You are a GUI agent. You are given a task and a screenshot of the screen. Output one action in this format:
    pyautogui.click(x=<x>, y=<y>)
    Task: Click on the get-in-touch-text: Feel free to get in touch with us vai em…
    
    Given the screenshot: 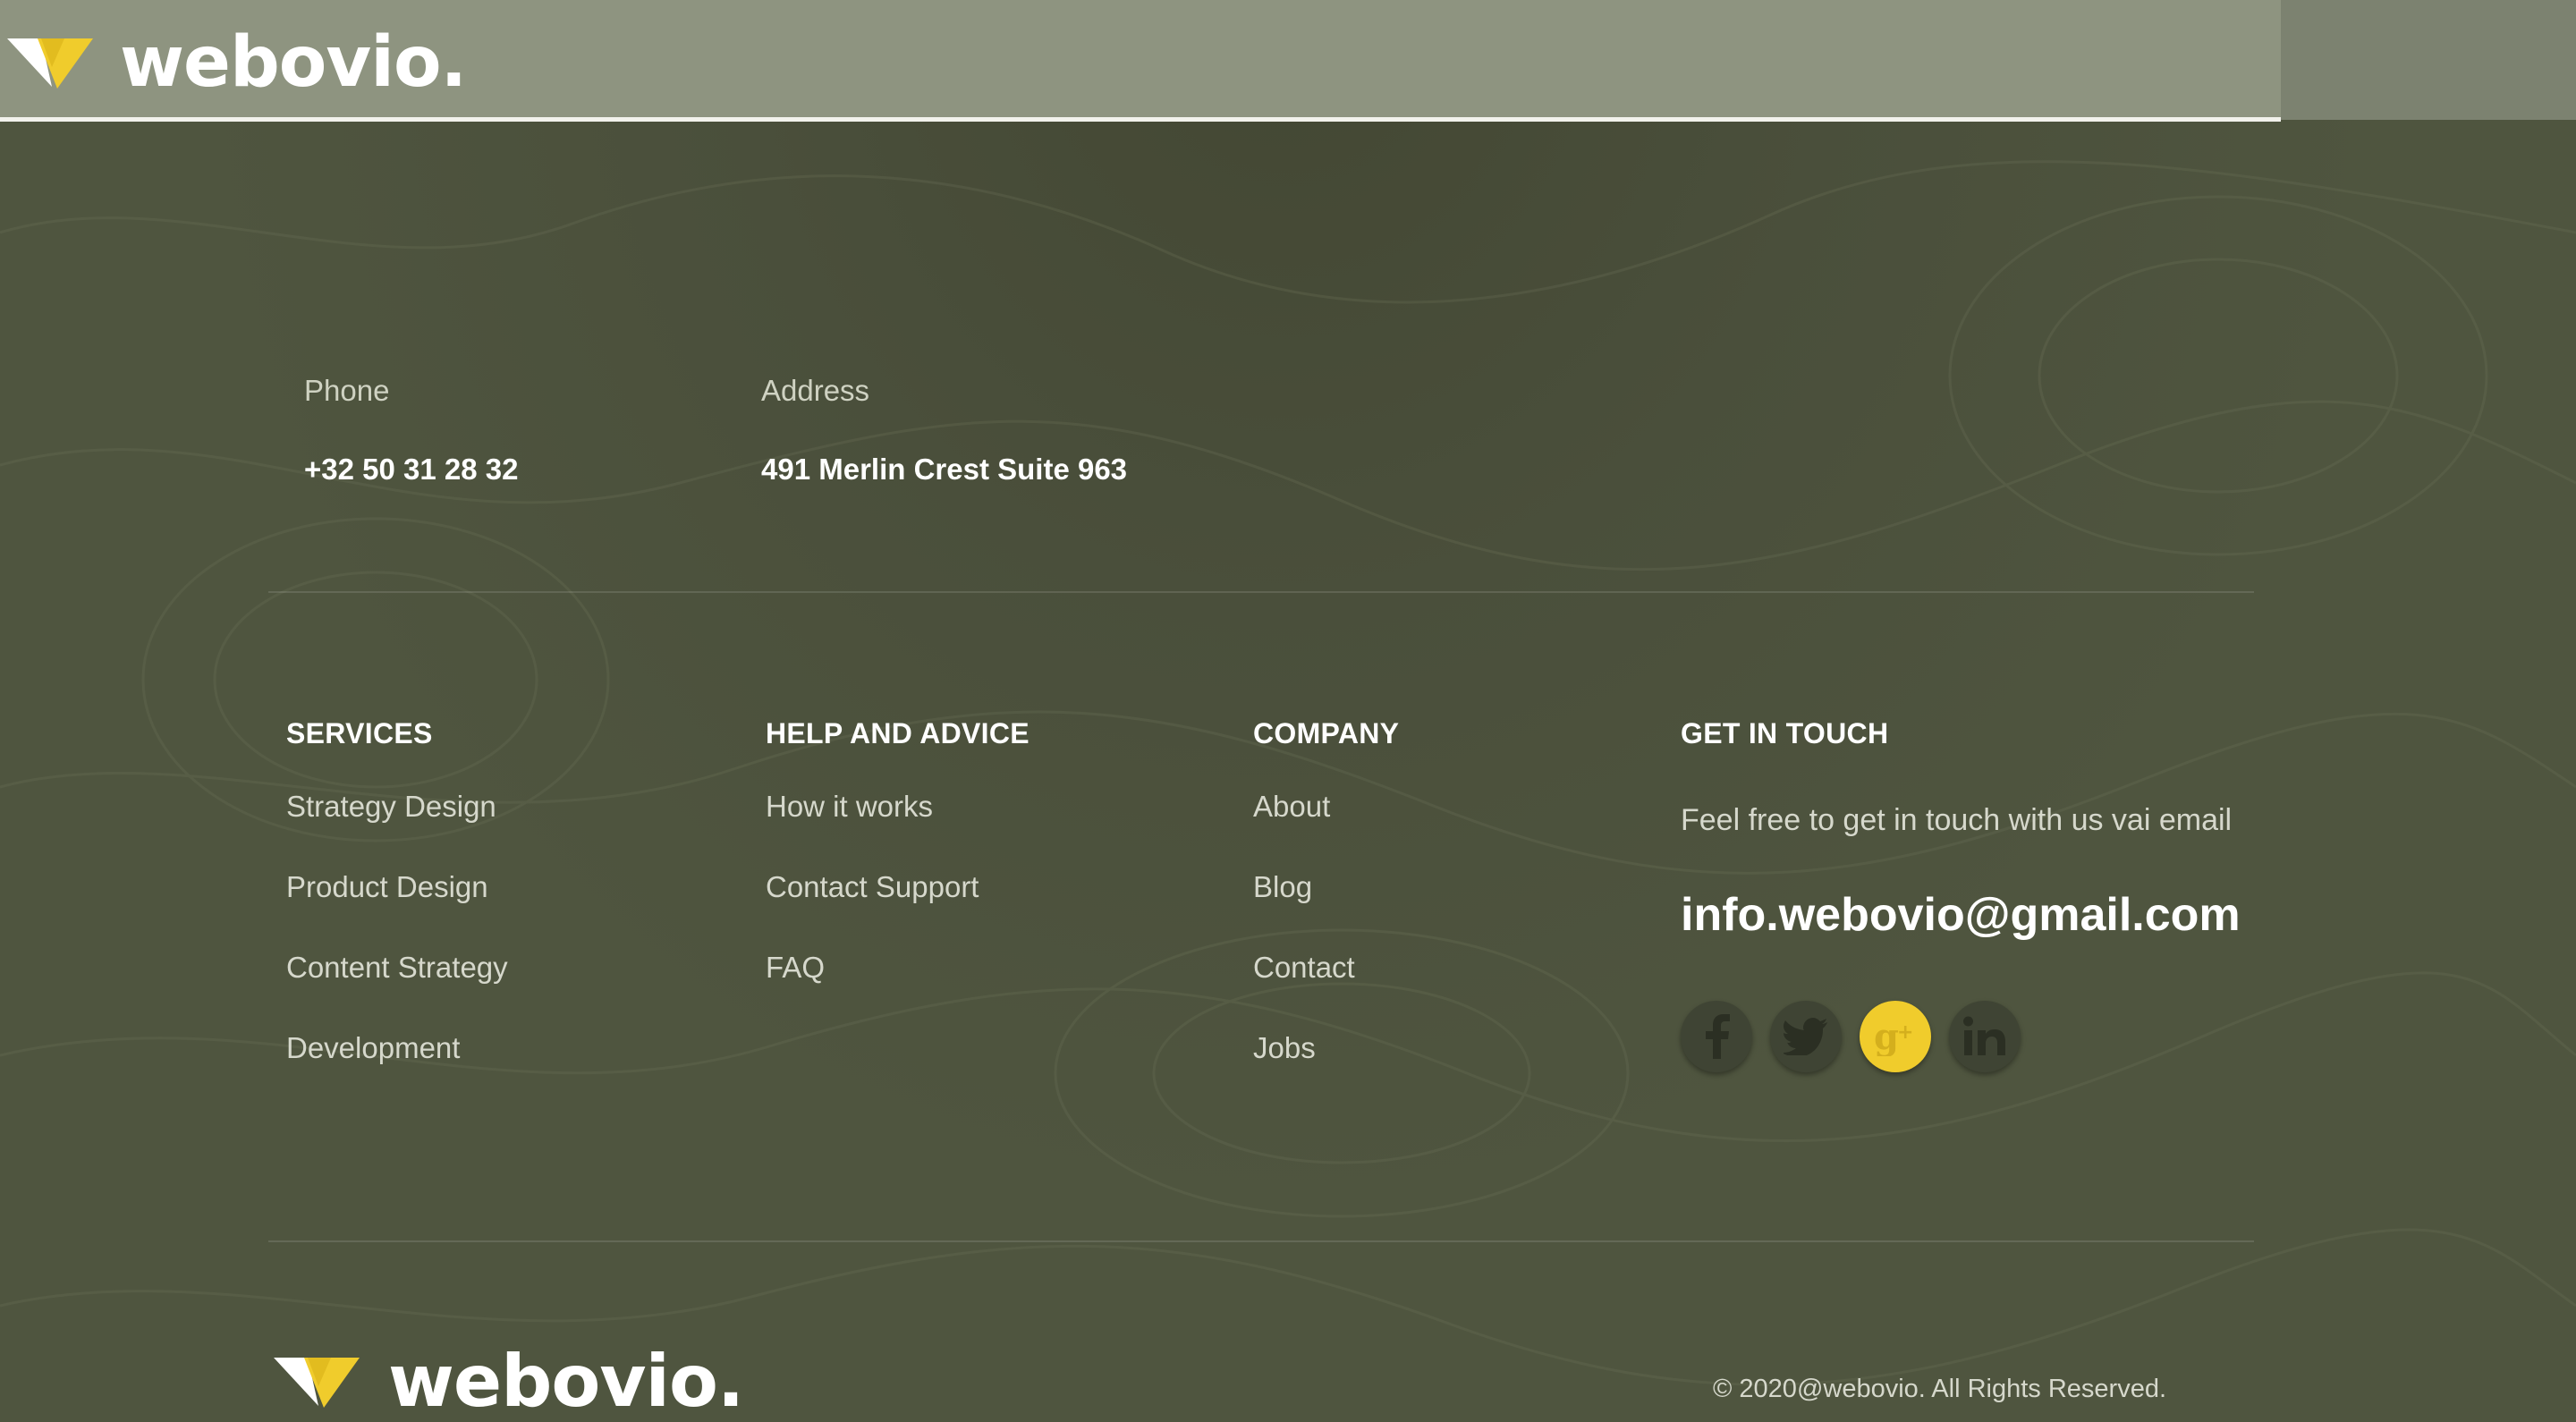 What is the action you would take?
    pyautogui.click(x=1957, y=820)
    